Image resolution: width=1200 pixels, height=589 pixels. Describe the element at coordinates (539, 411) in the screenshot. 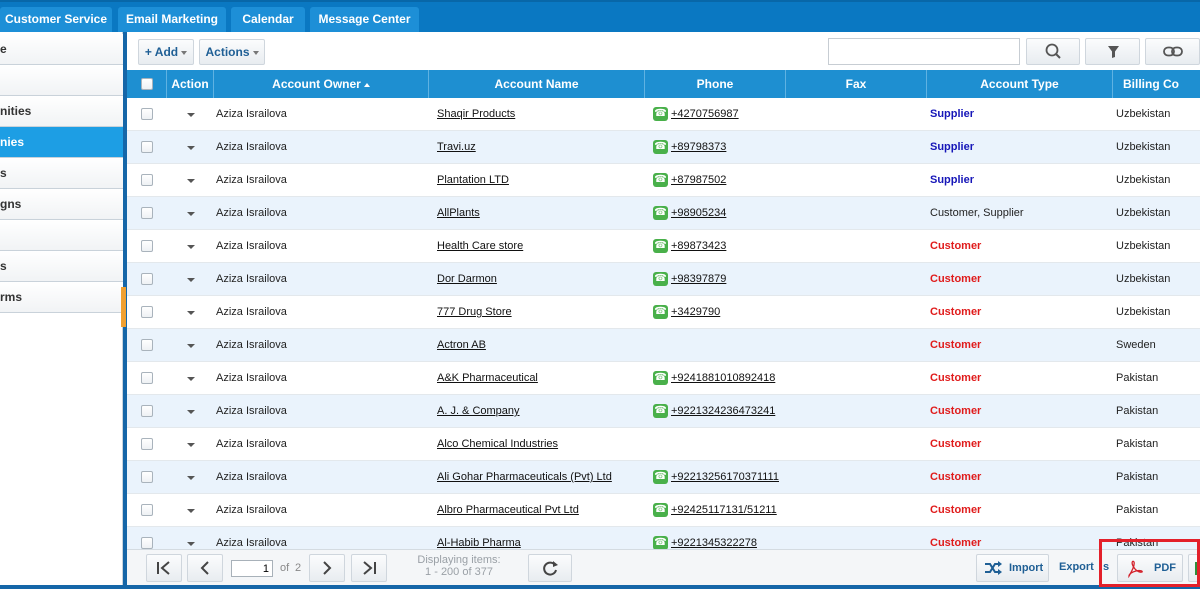

I see `account-name-link: A. J. & Company` at that location.